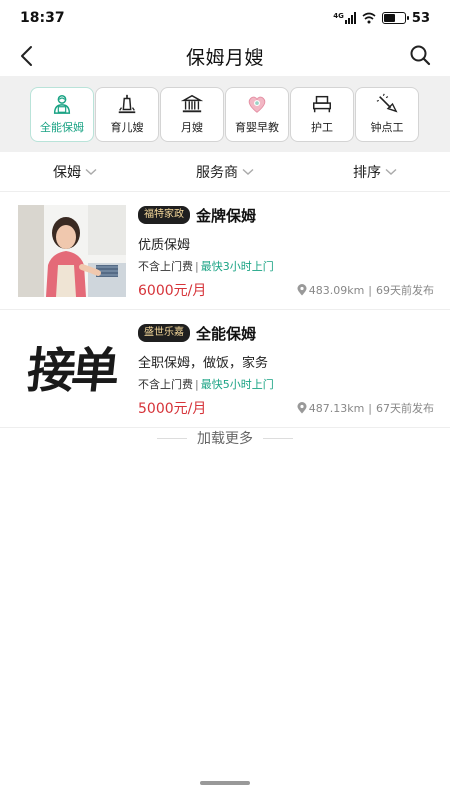  I want to click on price: 5000元/月, so click(172, 409).